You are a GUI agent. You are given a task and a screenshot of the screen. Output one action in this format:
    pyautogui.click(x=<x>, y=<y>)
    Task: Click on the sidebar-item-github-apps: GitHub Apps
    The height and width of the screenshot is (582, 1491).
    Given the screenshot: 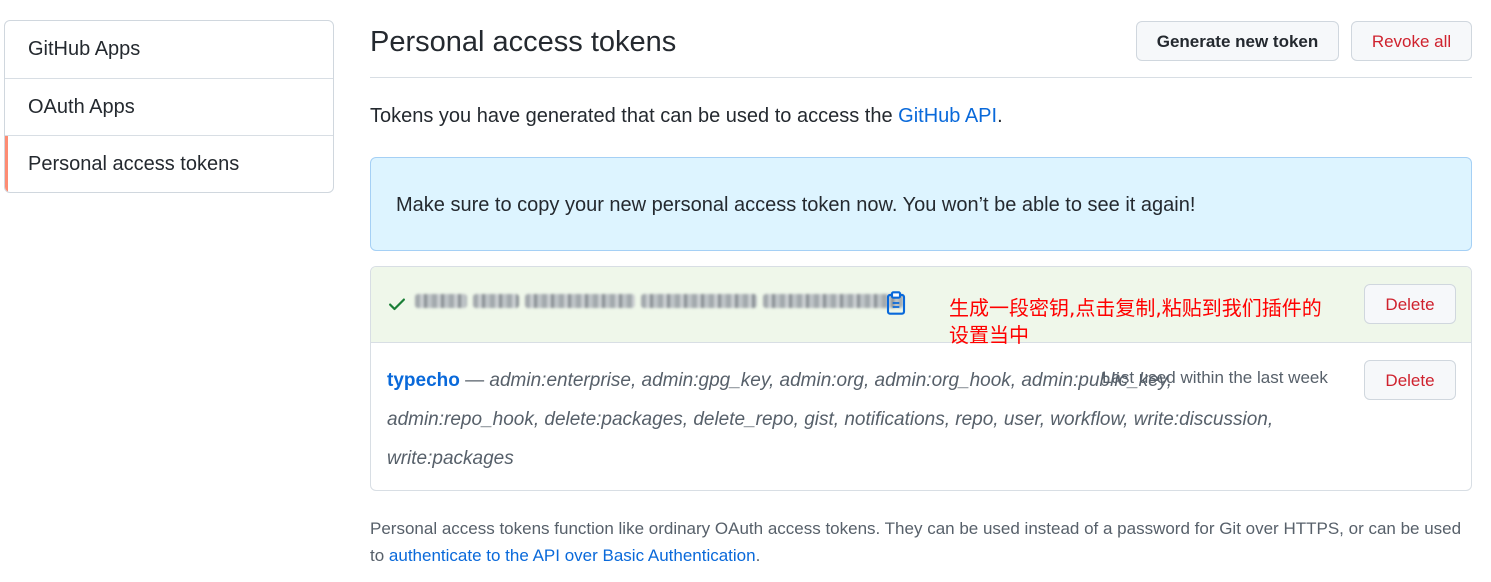 What is the action you would take?
    pyautogui.click(x=169, y=49)
    